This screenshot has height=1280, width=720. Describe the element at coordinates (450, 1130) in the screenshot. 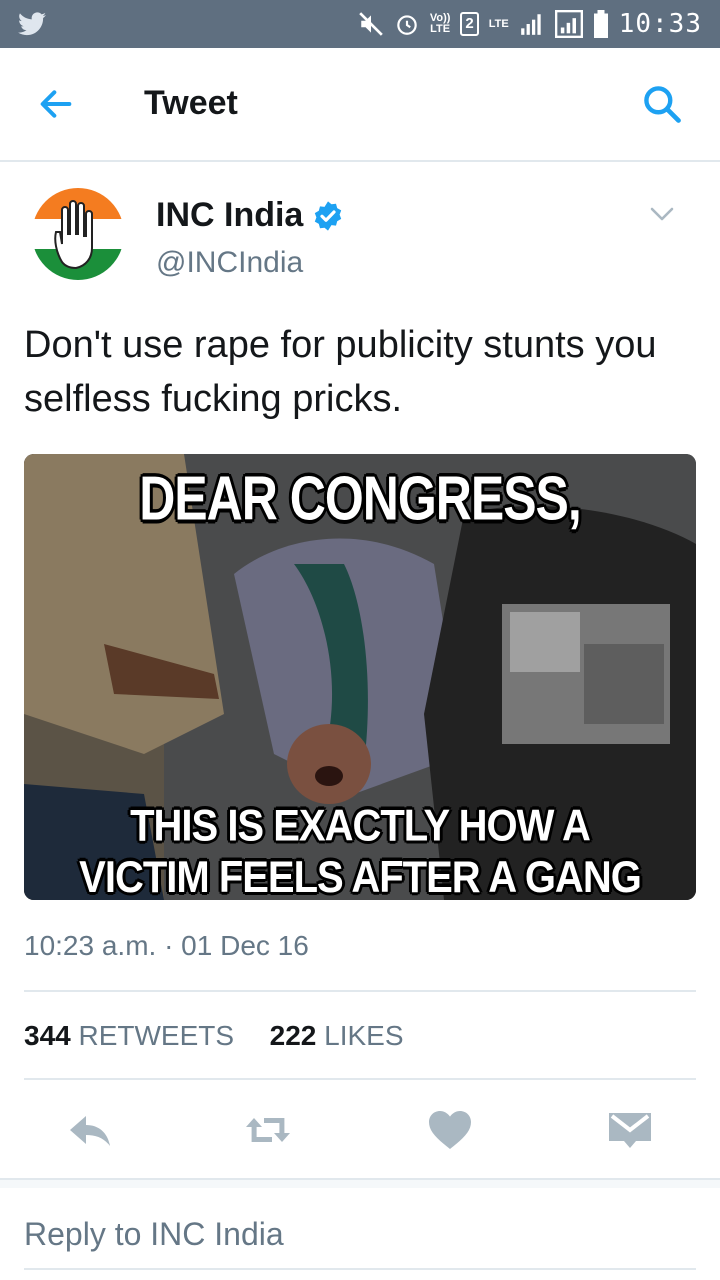

I see `like-icon` at that location.